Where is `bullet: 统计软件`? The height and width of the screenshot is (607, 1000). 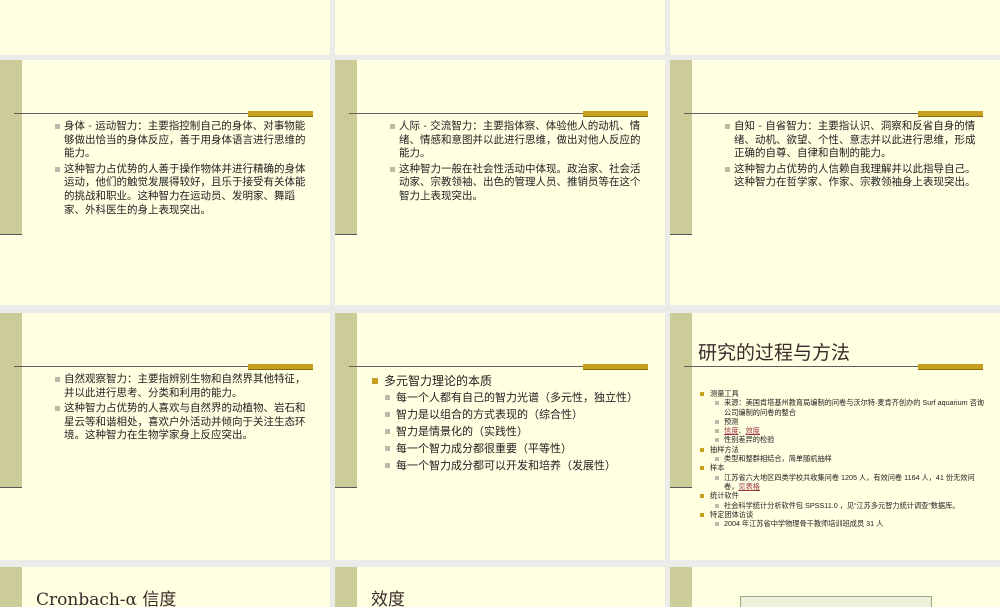
bullet: 统计软件 is located at coordinates (843, 495).